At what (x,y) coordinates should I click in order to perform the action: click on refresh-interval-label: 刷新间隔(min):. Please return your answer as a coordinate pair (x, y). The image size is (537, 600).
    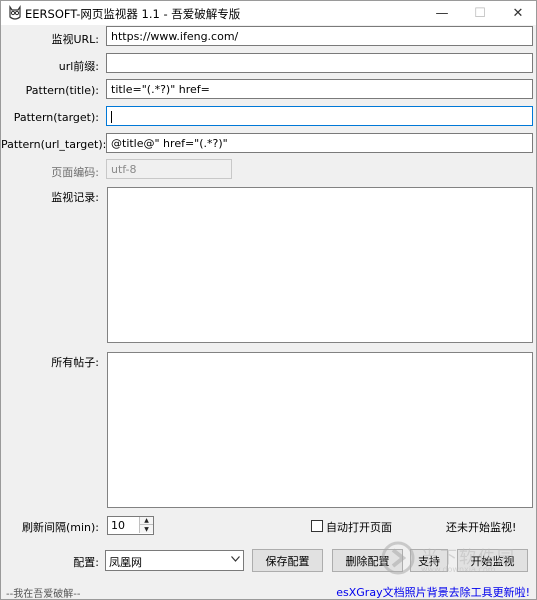
    Looking at the image, I should click on (60, 527).